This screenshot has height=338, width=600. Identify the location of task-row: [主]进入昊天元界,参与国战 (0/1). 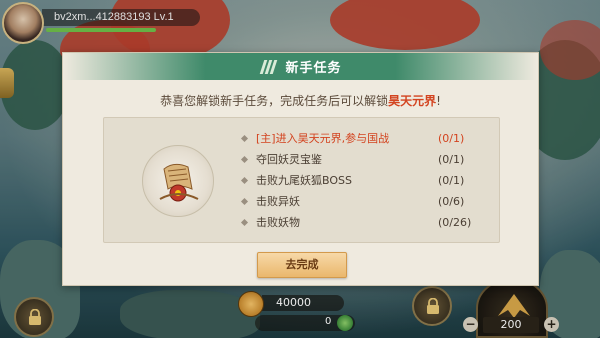
(356, 138).